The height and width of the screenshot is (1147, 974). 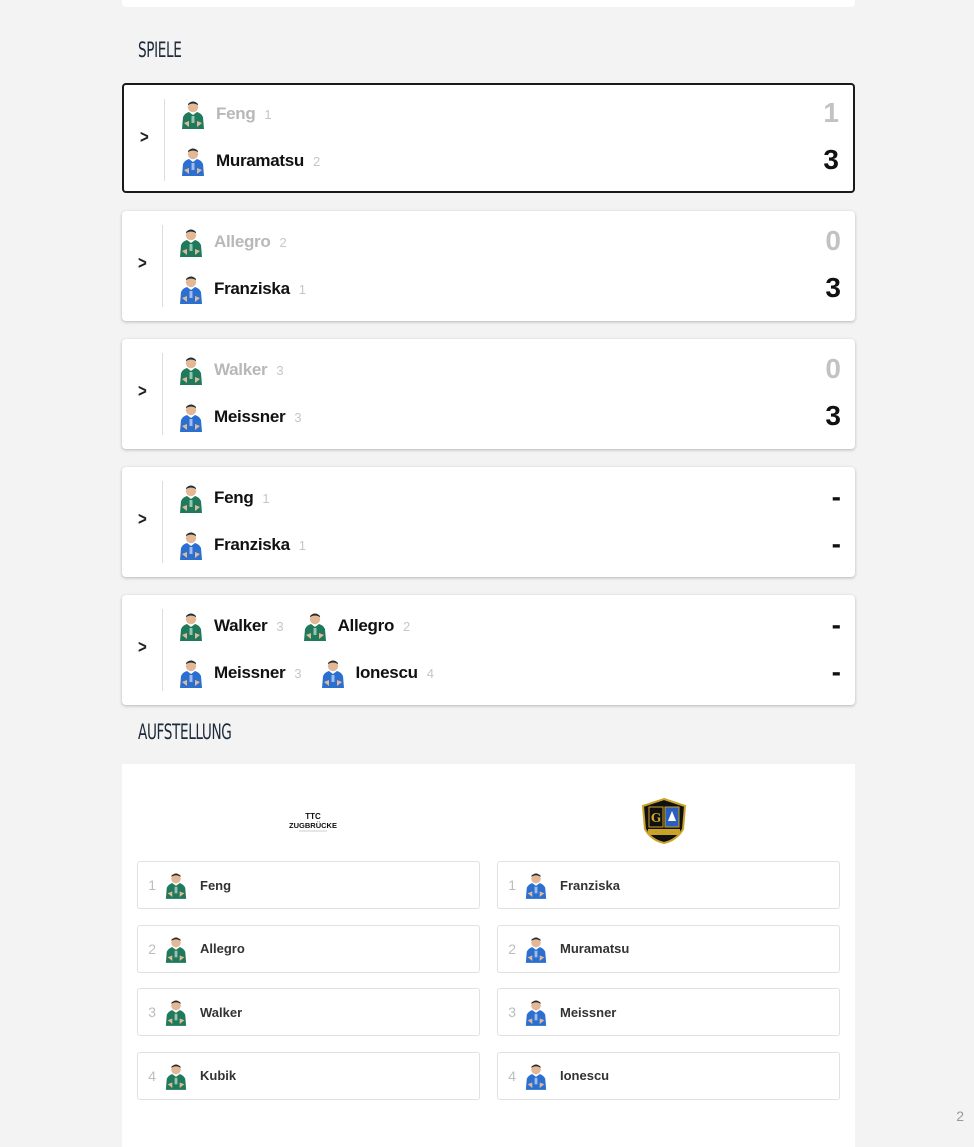 What do you see at coordinates (216, 885) in the screenshot?
I see `lineup-player-name: Feng` at bounding box center [216, 885].